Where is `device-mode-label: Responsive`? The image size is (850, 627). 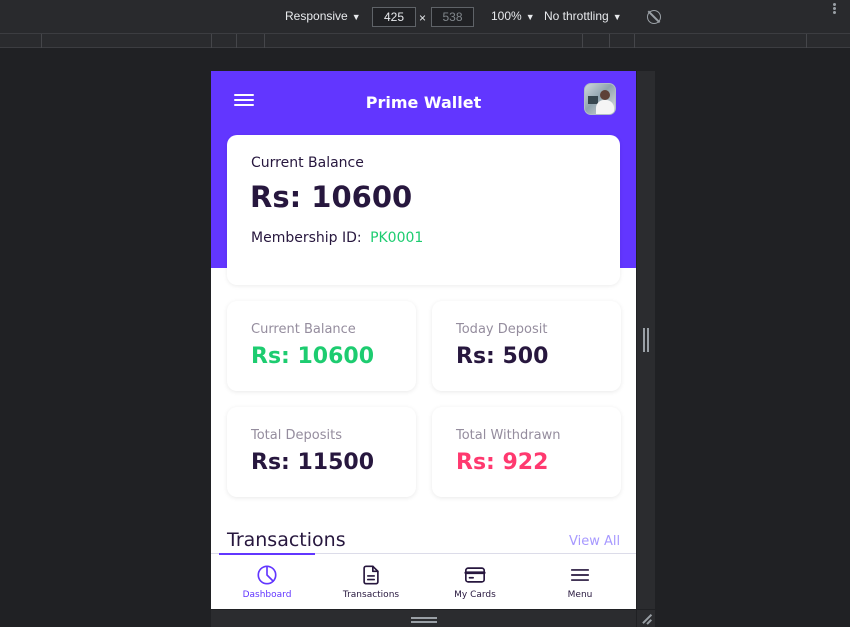 device-mode-label: Responsive is located at coordinates (316, 16).